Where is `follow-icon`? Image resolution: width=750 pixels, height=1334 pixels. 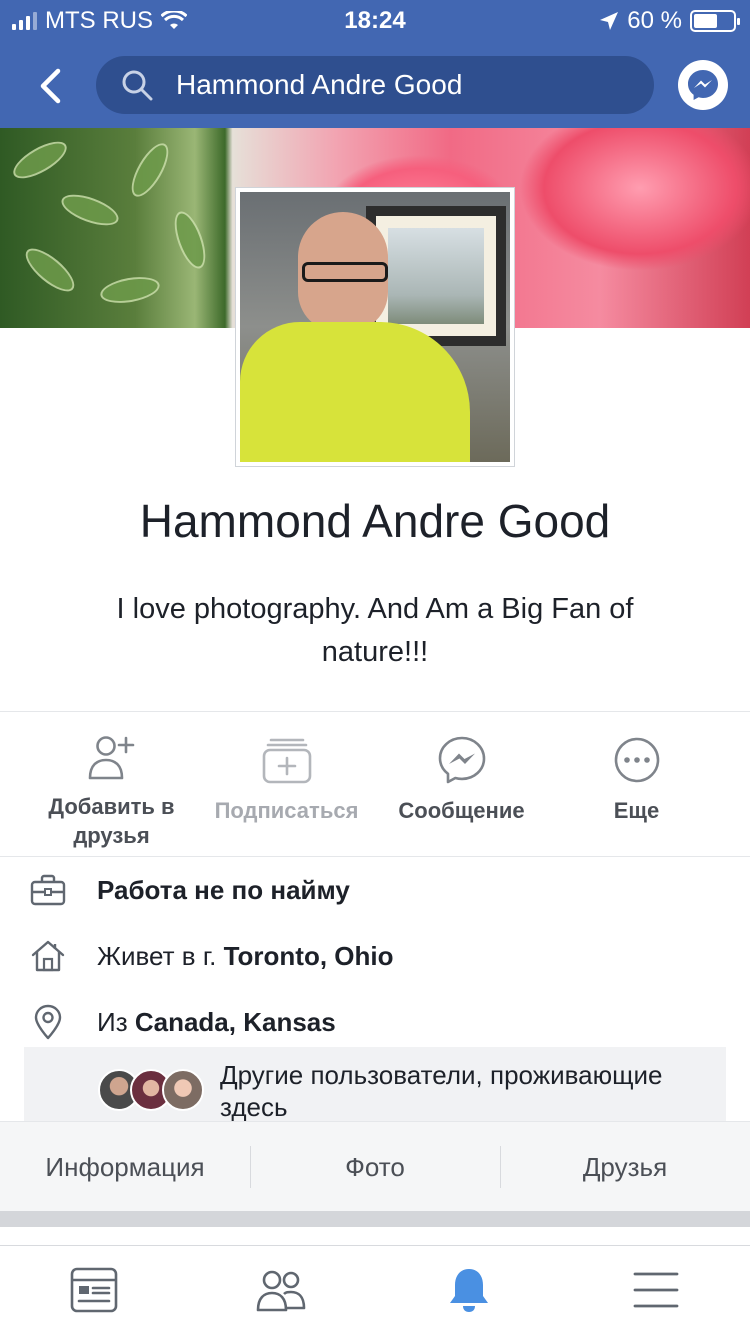
follow-icon is located at coordinates (287, 760).